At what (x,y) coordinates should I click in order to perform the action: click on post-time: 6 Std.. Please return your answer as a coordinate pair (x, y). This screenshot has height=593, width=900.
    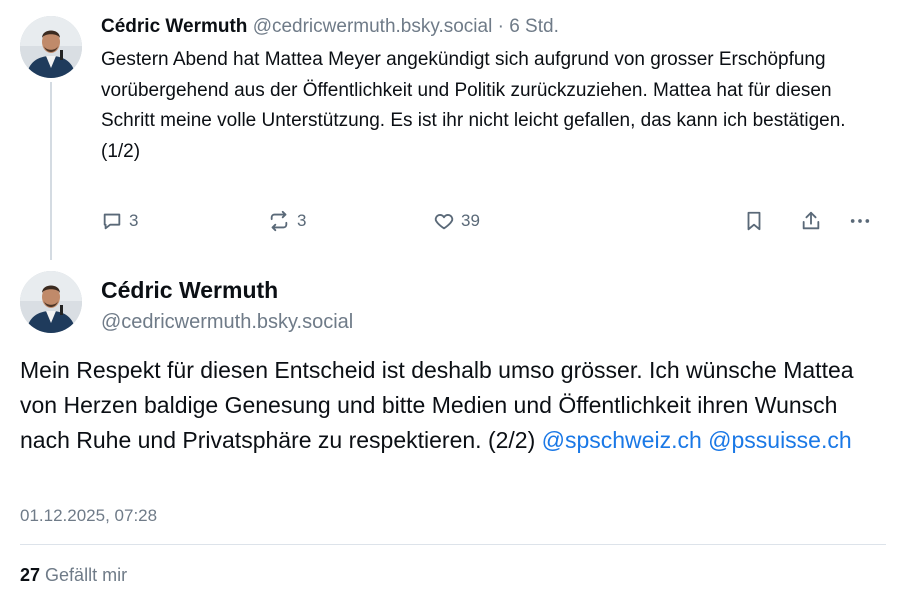
    Looking at the image, I should click on (534, 26).